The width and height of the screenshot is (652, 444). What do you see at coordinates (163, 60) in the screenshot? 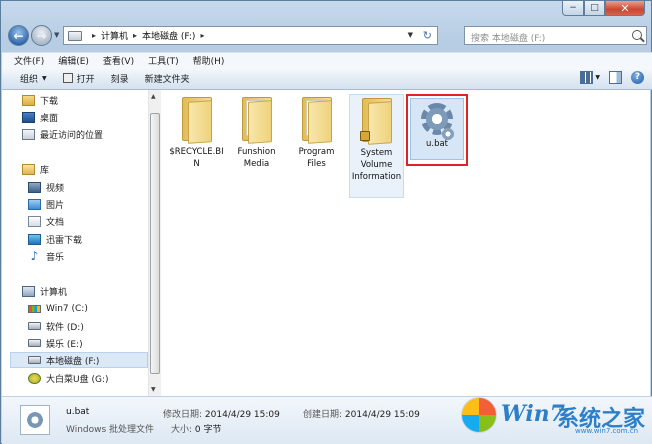
I see `menu-tools: 工具(T)` at bounding box center [163, 60].